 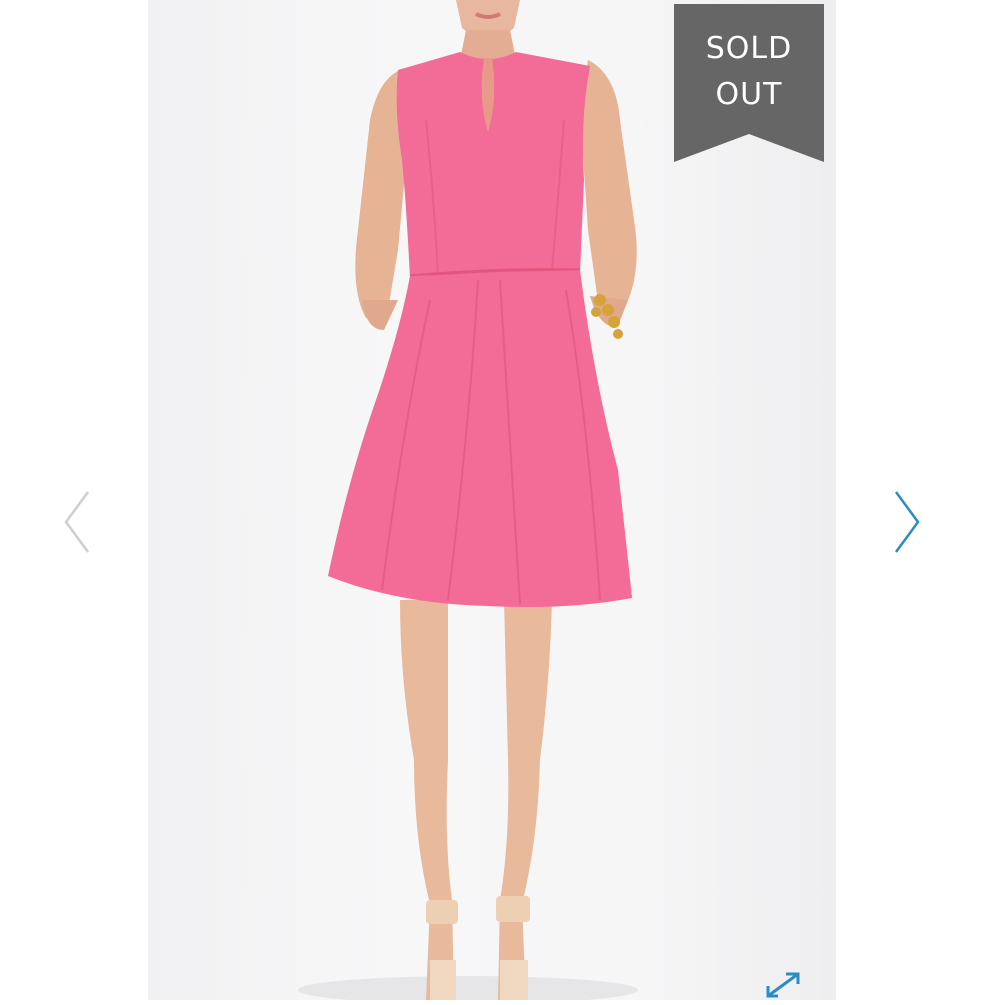 I want to click on sold-out-line-2: OUT, so click(x=749, y=94).